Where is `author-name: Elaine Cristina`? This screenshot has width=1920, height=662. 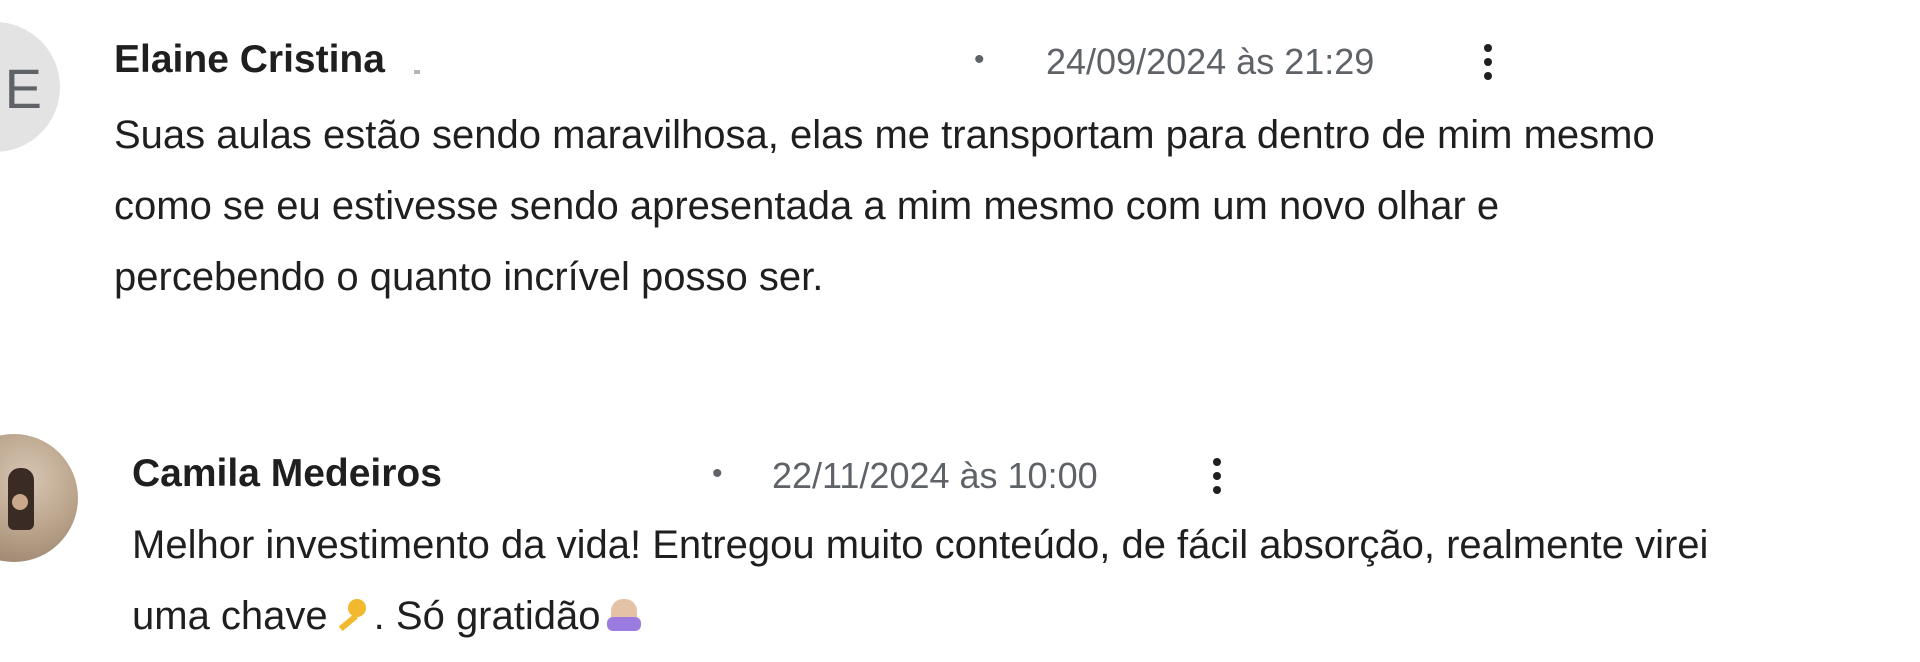 author-name: Elaine Cristina is located at coordinates (249, 60).